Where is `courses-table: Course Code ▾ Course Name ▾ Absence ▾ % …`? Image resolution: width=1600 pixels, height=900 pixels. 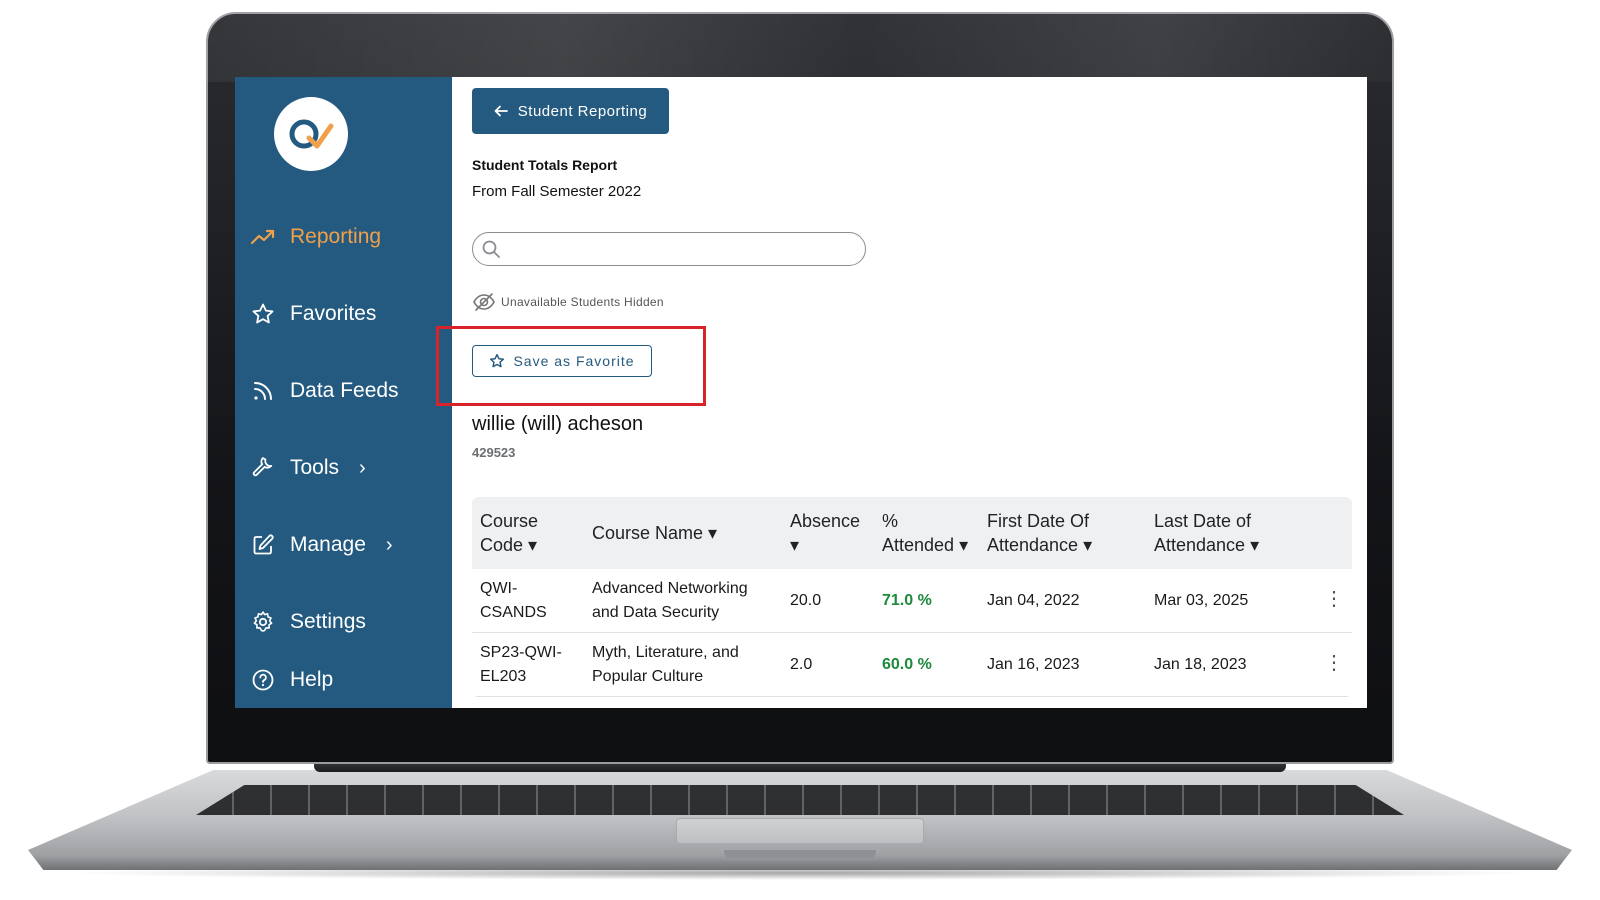
courses-table: Course Code ▾ Course Name ▾ Absence ▾ % … is located at coordinates (912, 597).